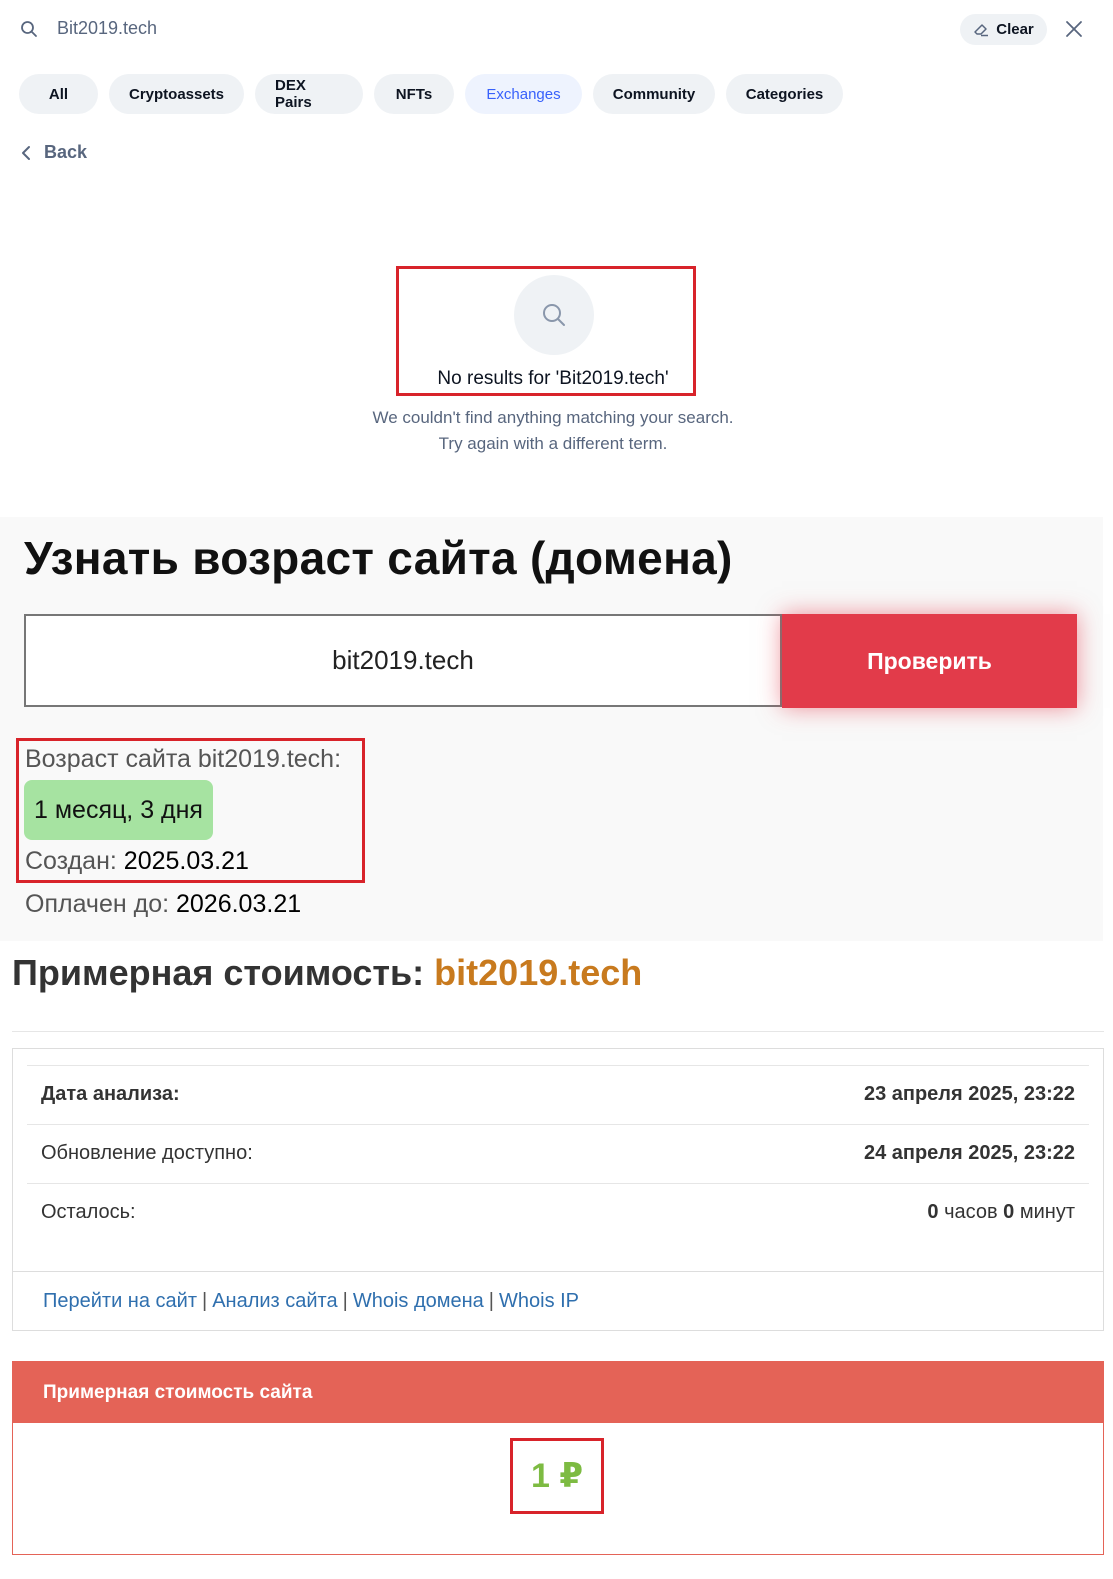 The image size is (1113, 1579). What do you see at coordinates (969, 1153) in the screenshot?
I see `info-value: 24 апреля 2025, 23:22` at bounding box center [969, 1153].